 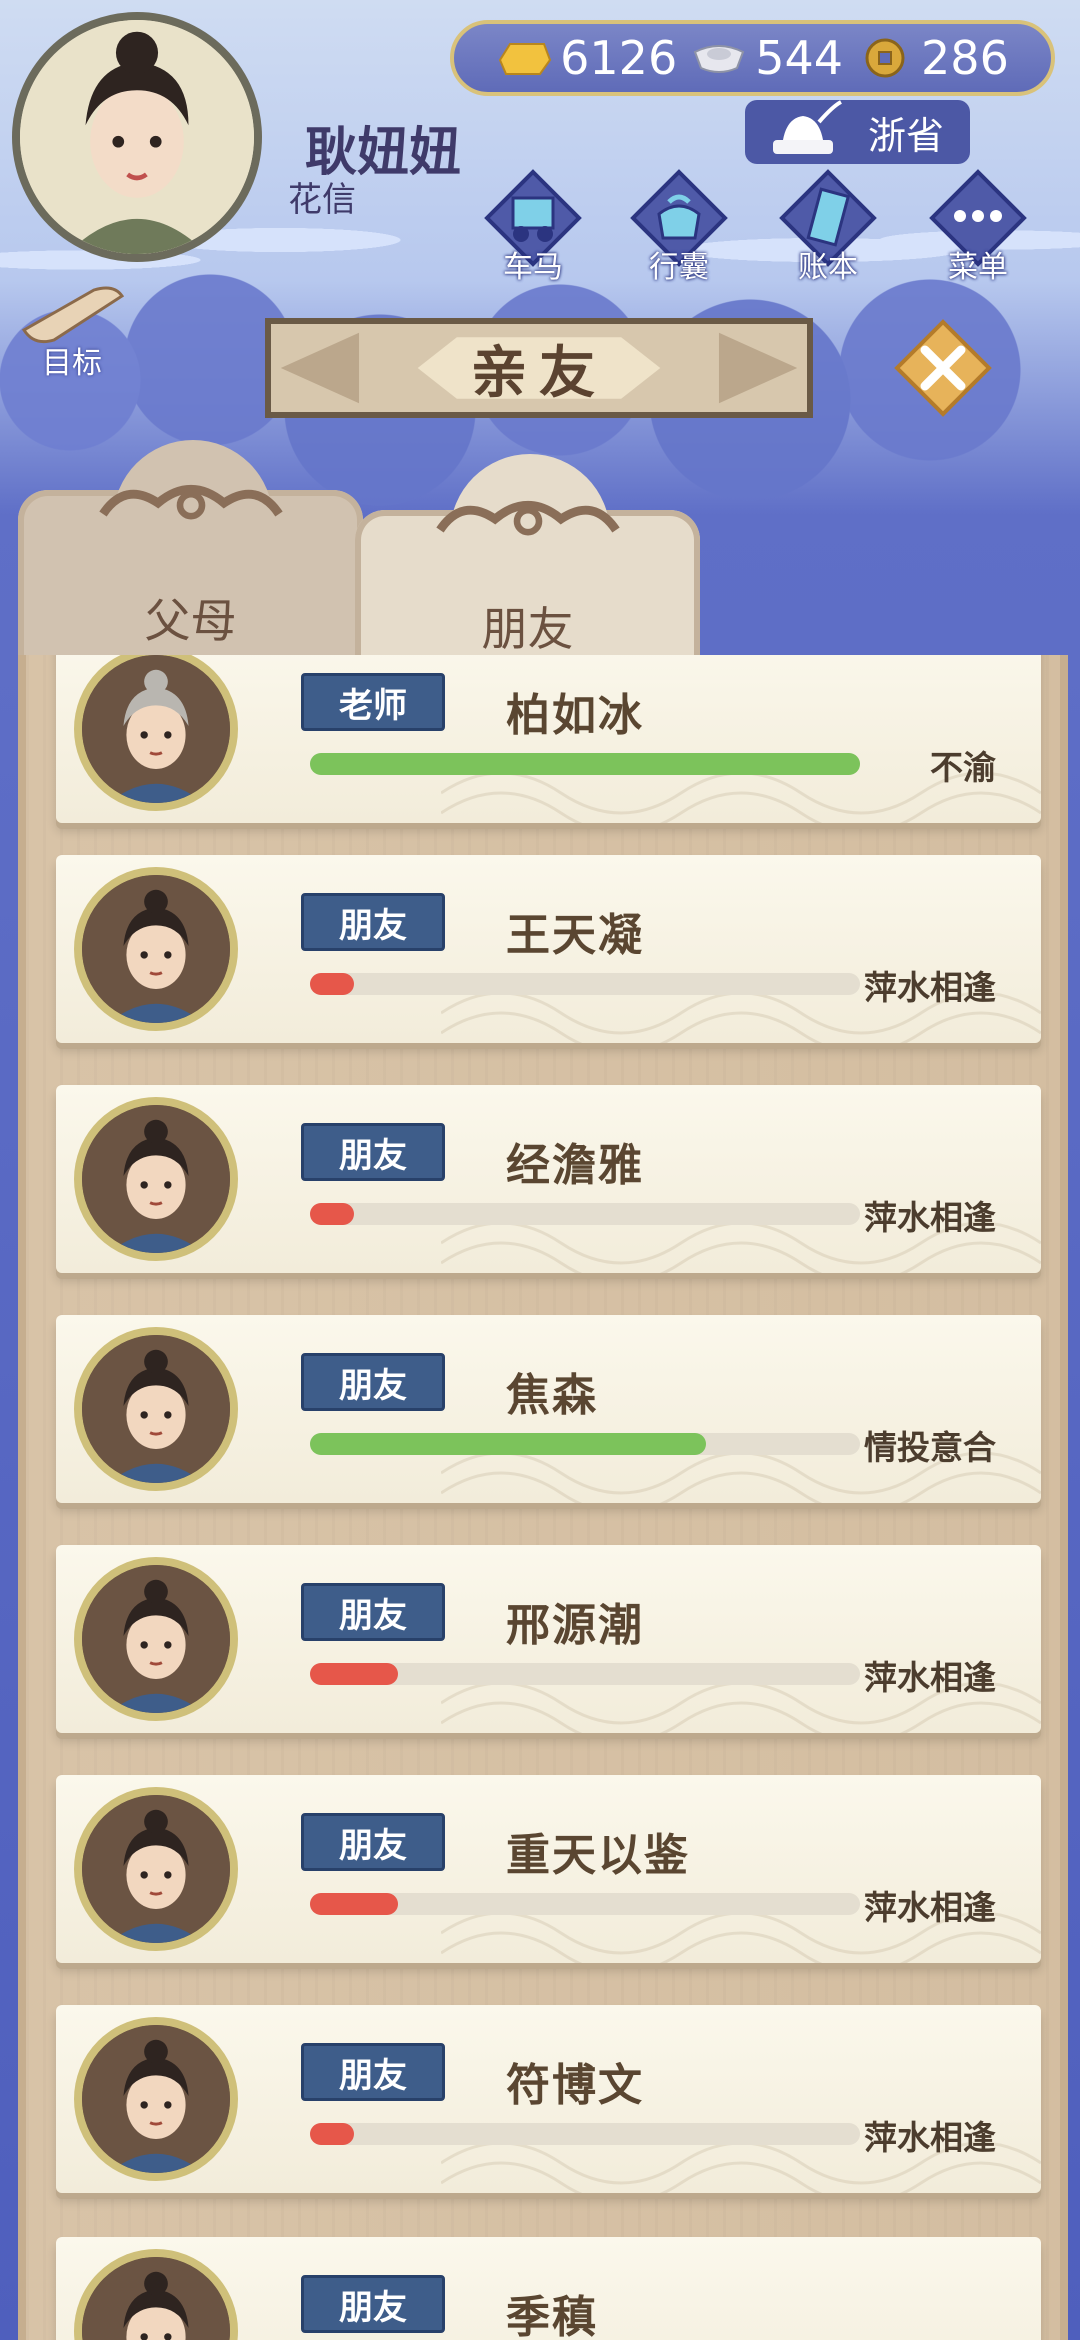 What do you see at coordinates (828, 228) in the screenshot?
I see `ledger-button: 账本` at bounding box center [828, 228].